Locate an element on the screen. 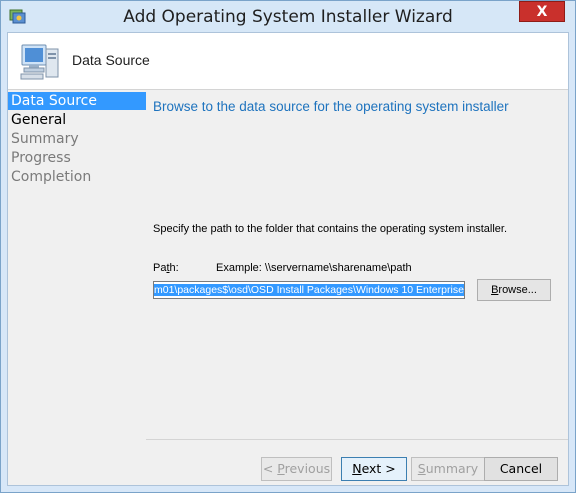  window-title: Add Operating System Installer Wizard is located at coordinates (288, 17).